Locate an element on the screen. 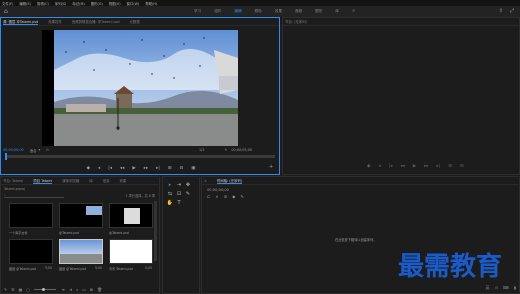  sync-icon: ⊙ is located at coordinates (496, 288).